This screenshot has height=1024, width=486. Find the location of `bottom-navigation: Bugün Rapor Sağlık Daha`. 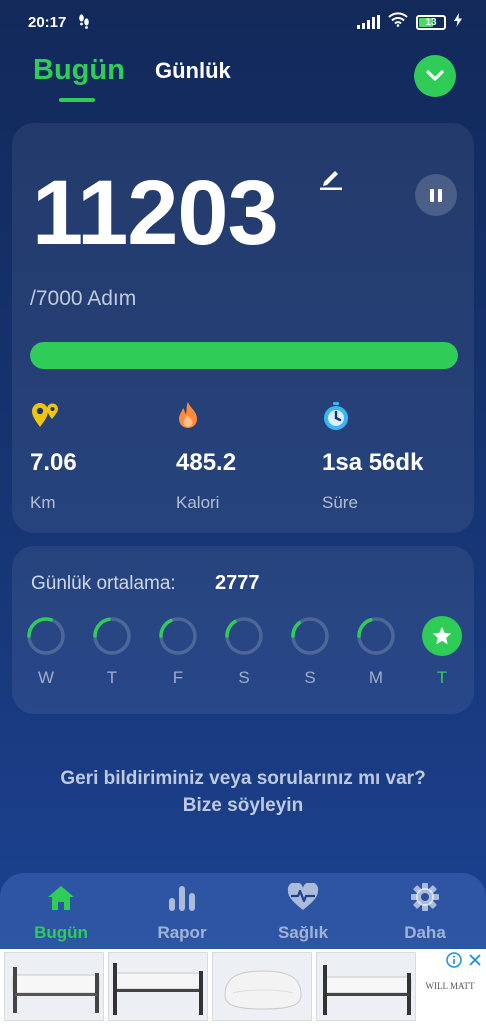

bottom-navigation: Bugün Rapor Sağlık Daha is located at coordinates (243, 911).